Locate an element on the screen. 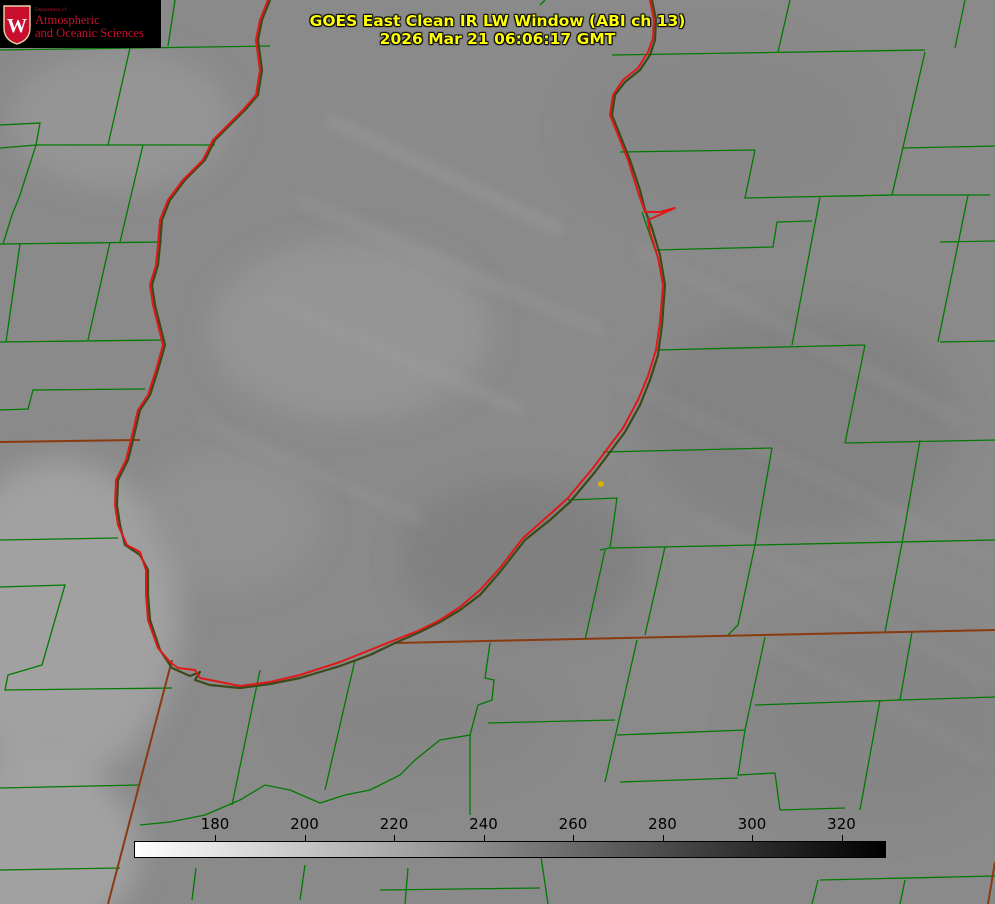 The image size is (995, 904). colorbar-tick-label: 260 is located at coordinates (573, 824).